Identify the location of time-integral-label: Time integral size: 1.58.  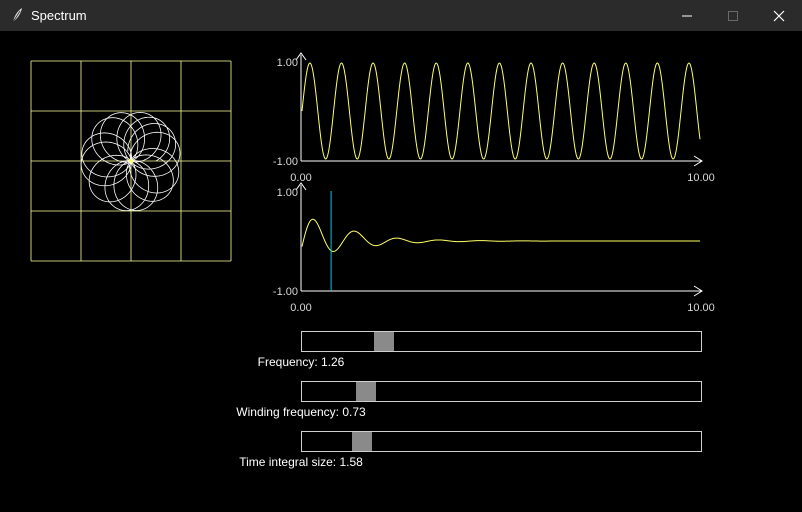
(301, 462).